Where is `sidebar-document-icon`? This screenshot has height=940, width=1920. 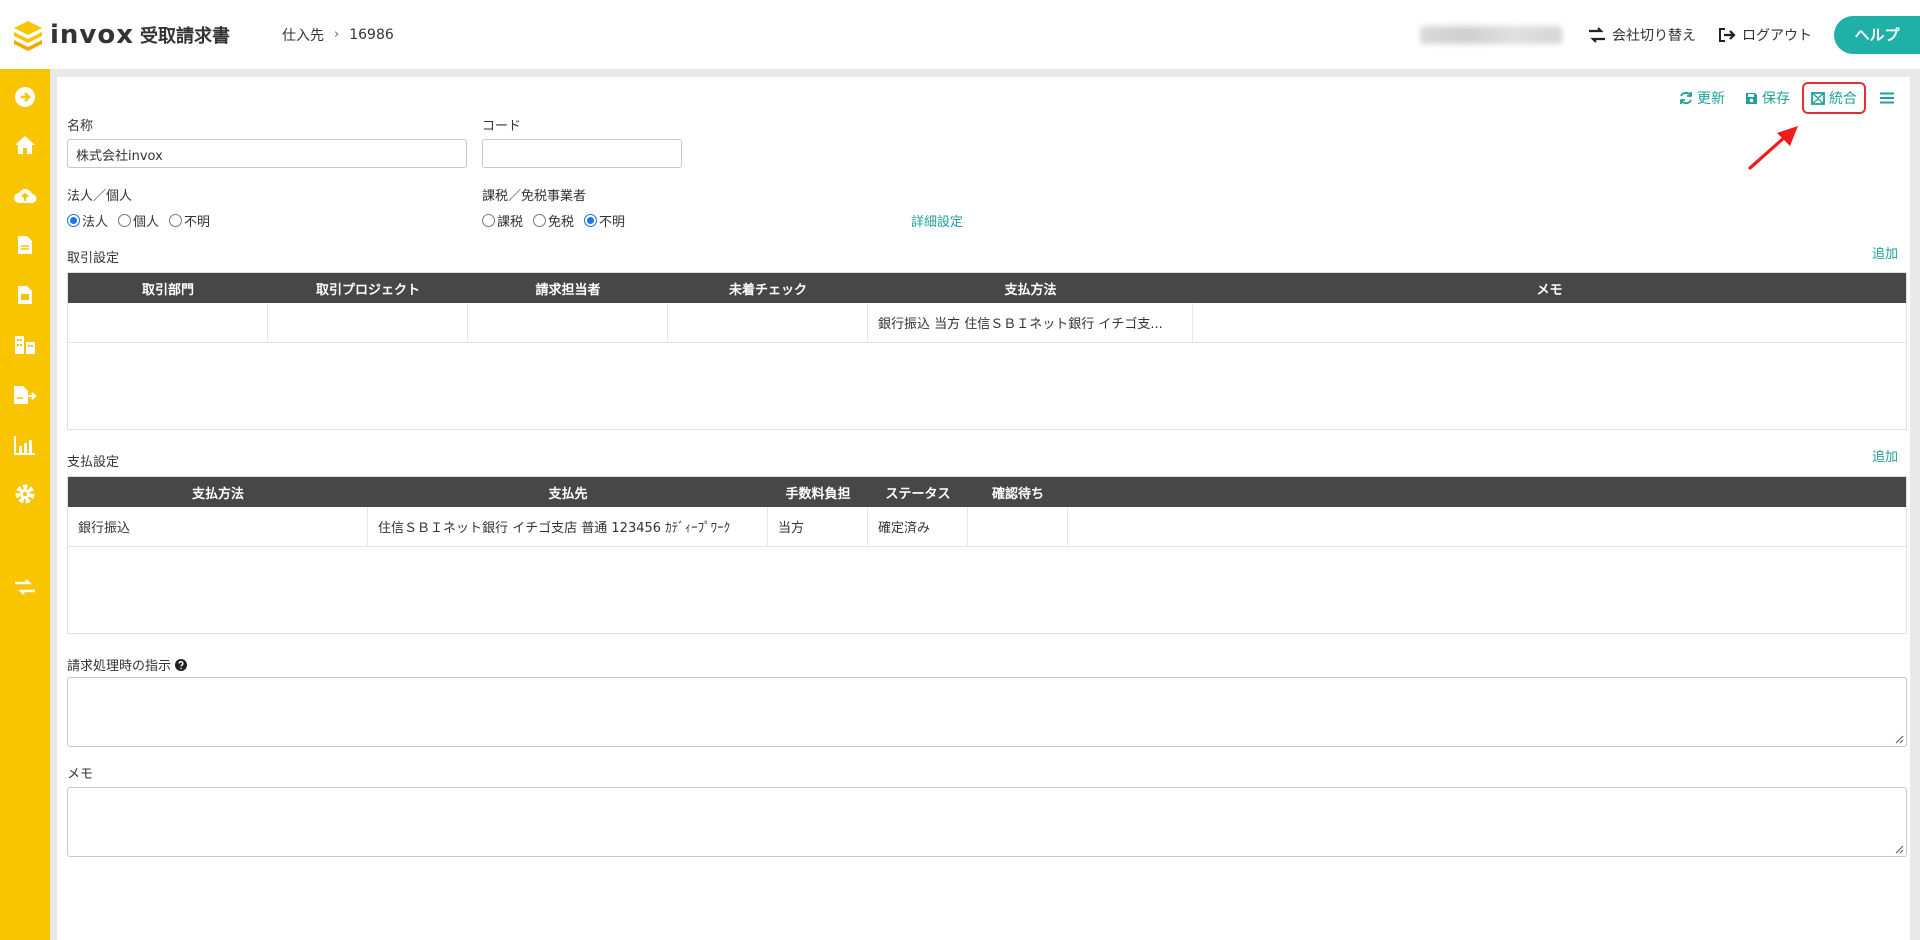
sidebar-document-icon is located at coordinates (25, 245).